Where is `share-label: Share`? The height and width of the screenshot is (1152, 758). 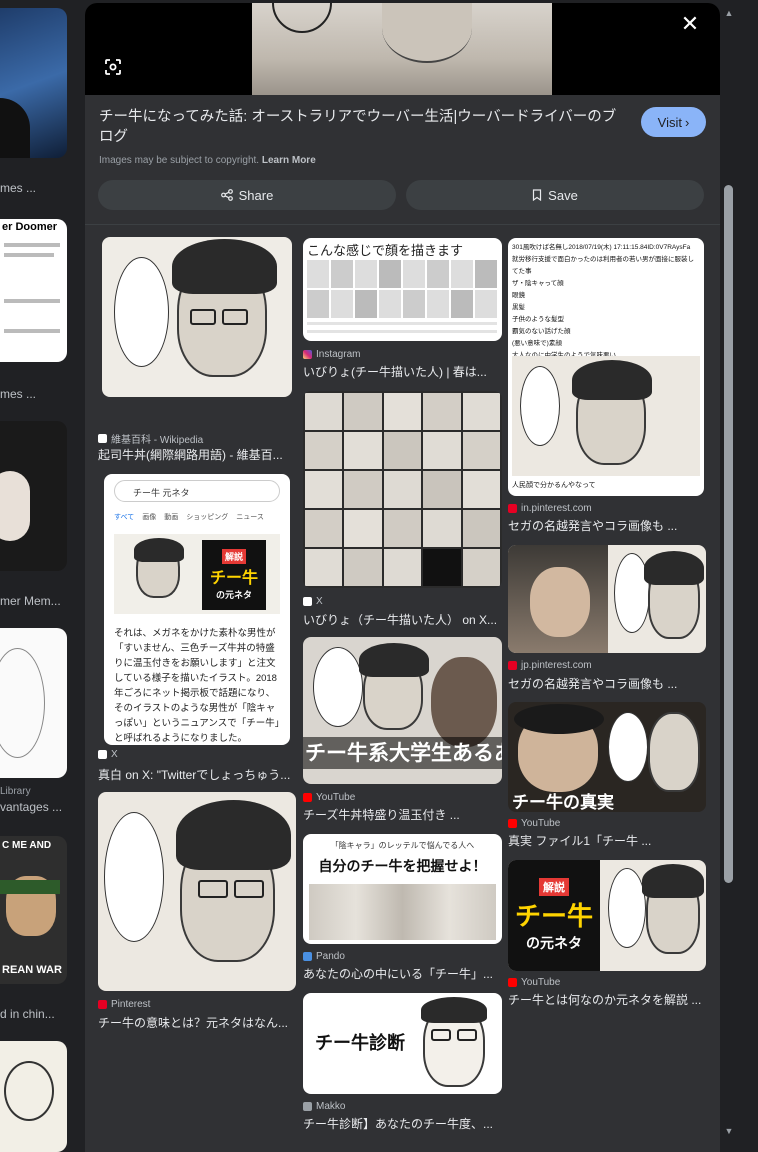 share-label: Share is located at coordinates (256, 195).